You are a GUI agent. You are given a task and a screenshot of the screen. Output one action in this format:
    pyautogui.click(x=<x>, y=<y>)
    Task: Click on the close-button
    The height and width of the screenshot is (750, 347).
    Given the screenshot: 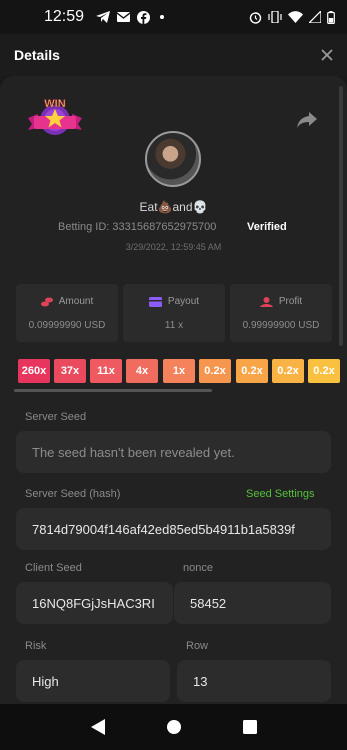 What is the action you would take?
    pyautogui.click(x=327, y=55)
    